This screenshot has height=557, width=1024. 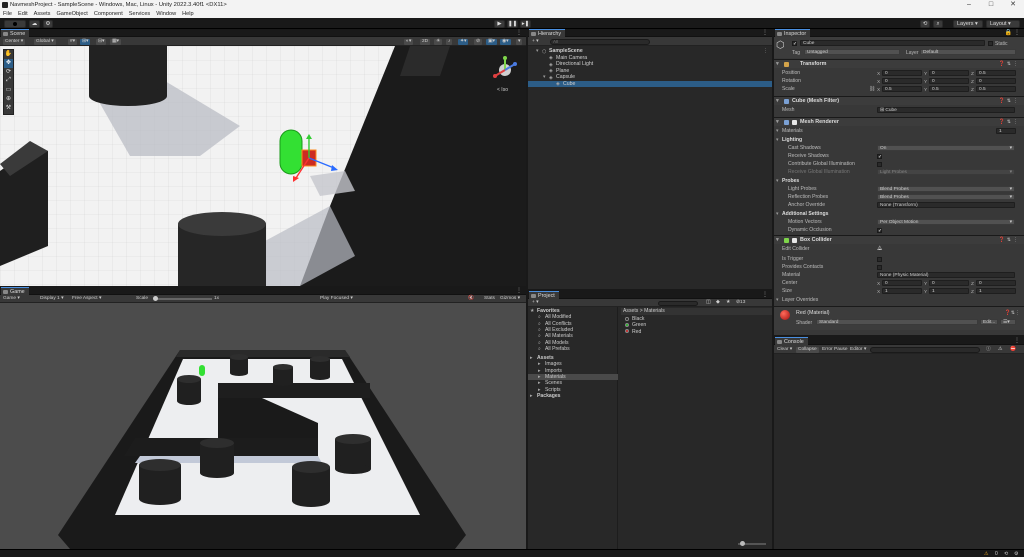 What do you see at coordinates (946, 172) in the screenshot?
I see `receive-gi-field: Light Probes ▾` at bounding box center [946, 172].